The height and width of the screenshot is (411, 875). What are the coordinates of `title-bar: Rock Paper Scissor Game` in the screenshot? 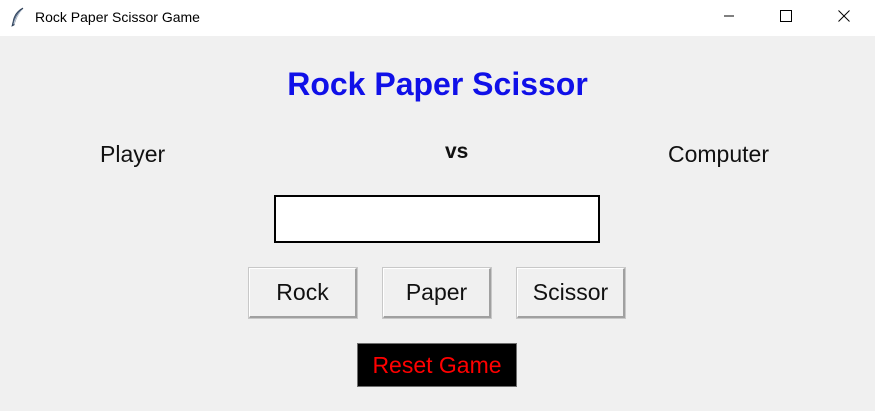 It's located at (437, 18).